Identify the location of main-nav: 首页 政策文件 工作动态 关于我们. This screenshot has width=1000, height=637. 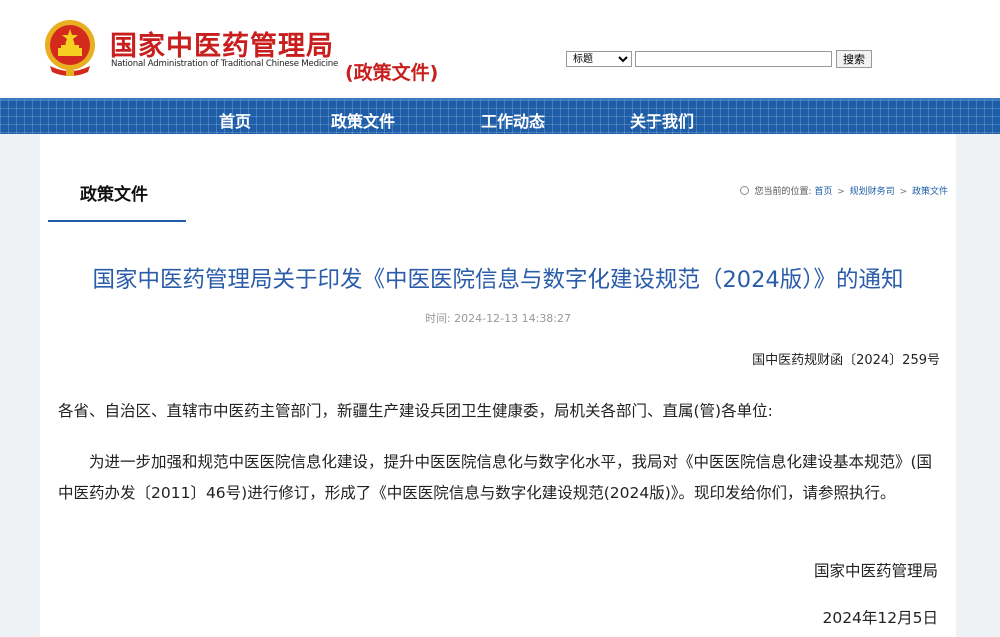
(500, 116).